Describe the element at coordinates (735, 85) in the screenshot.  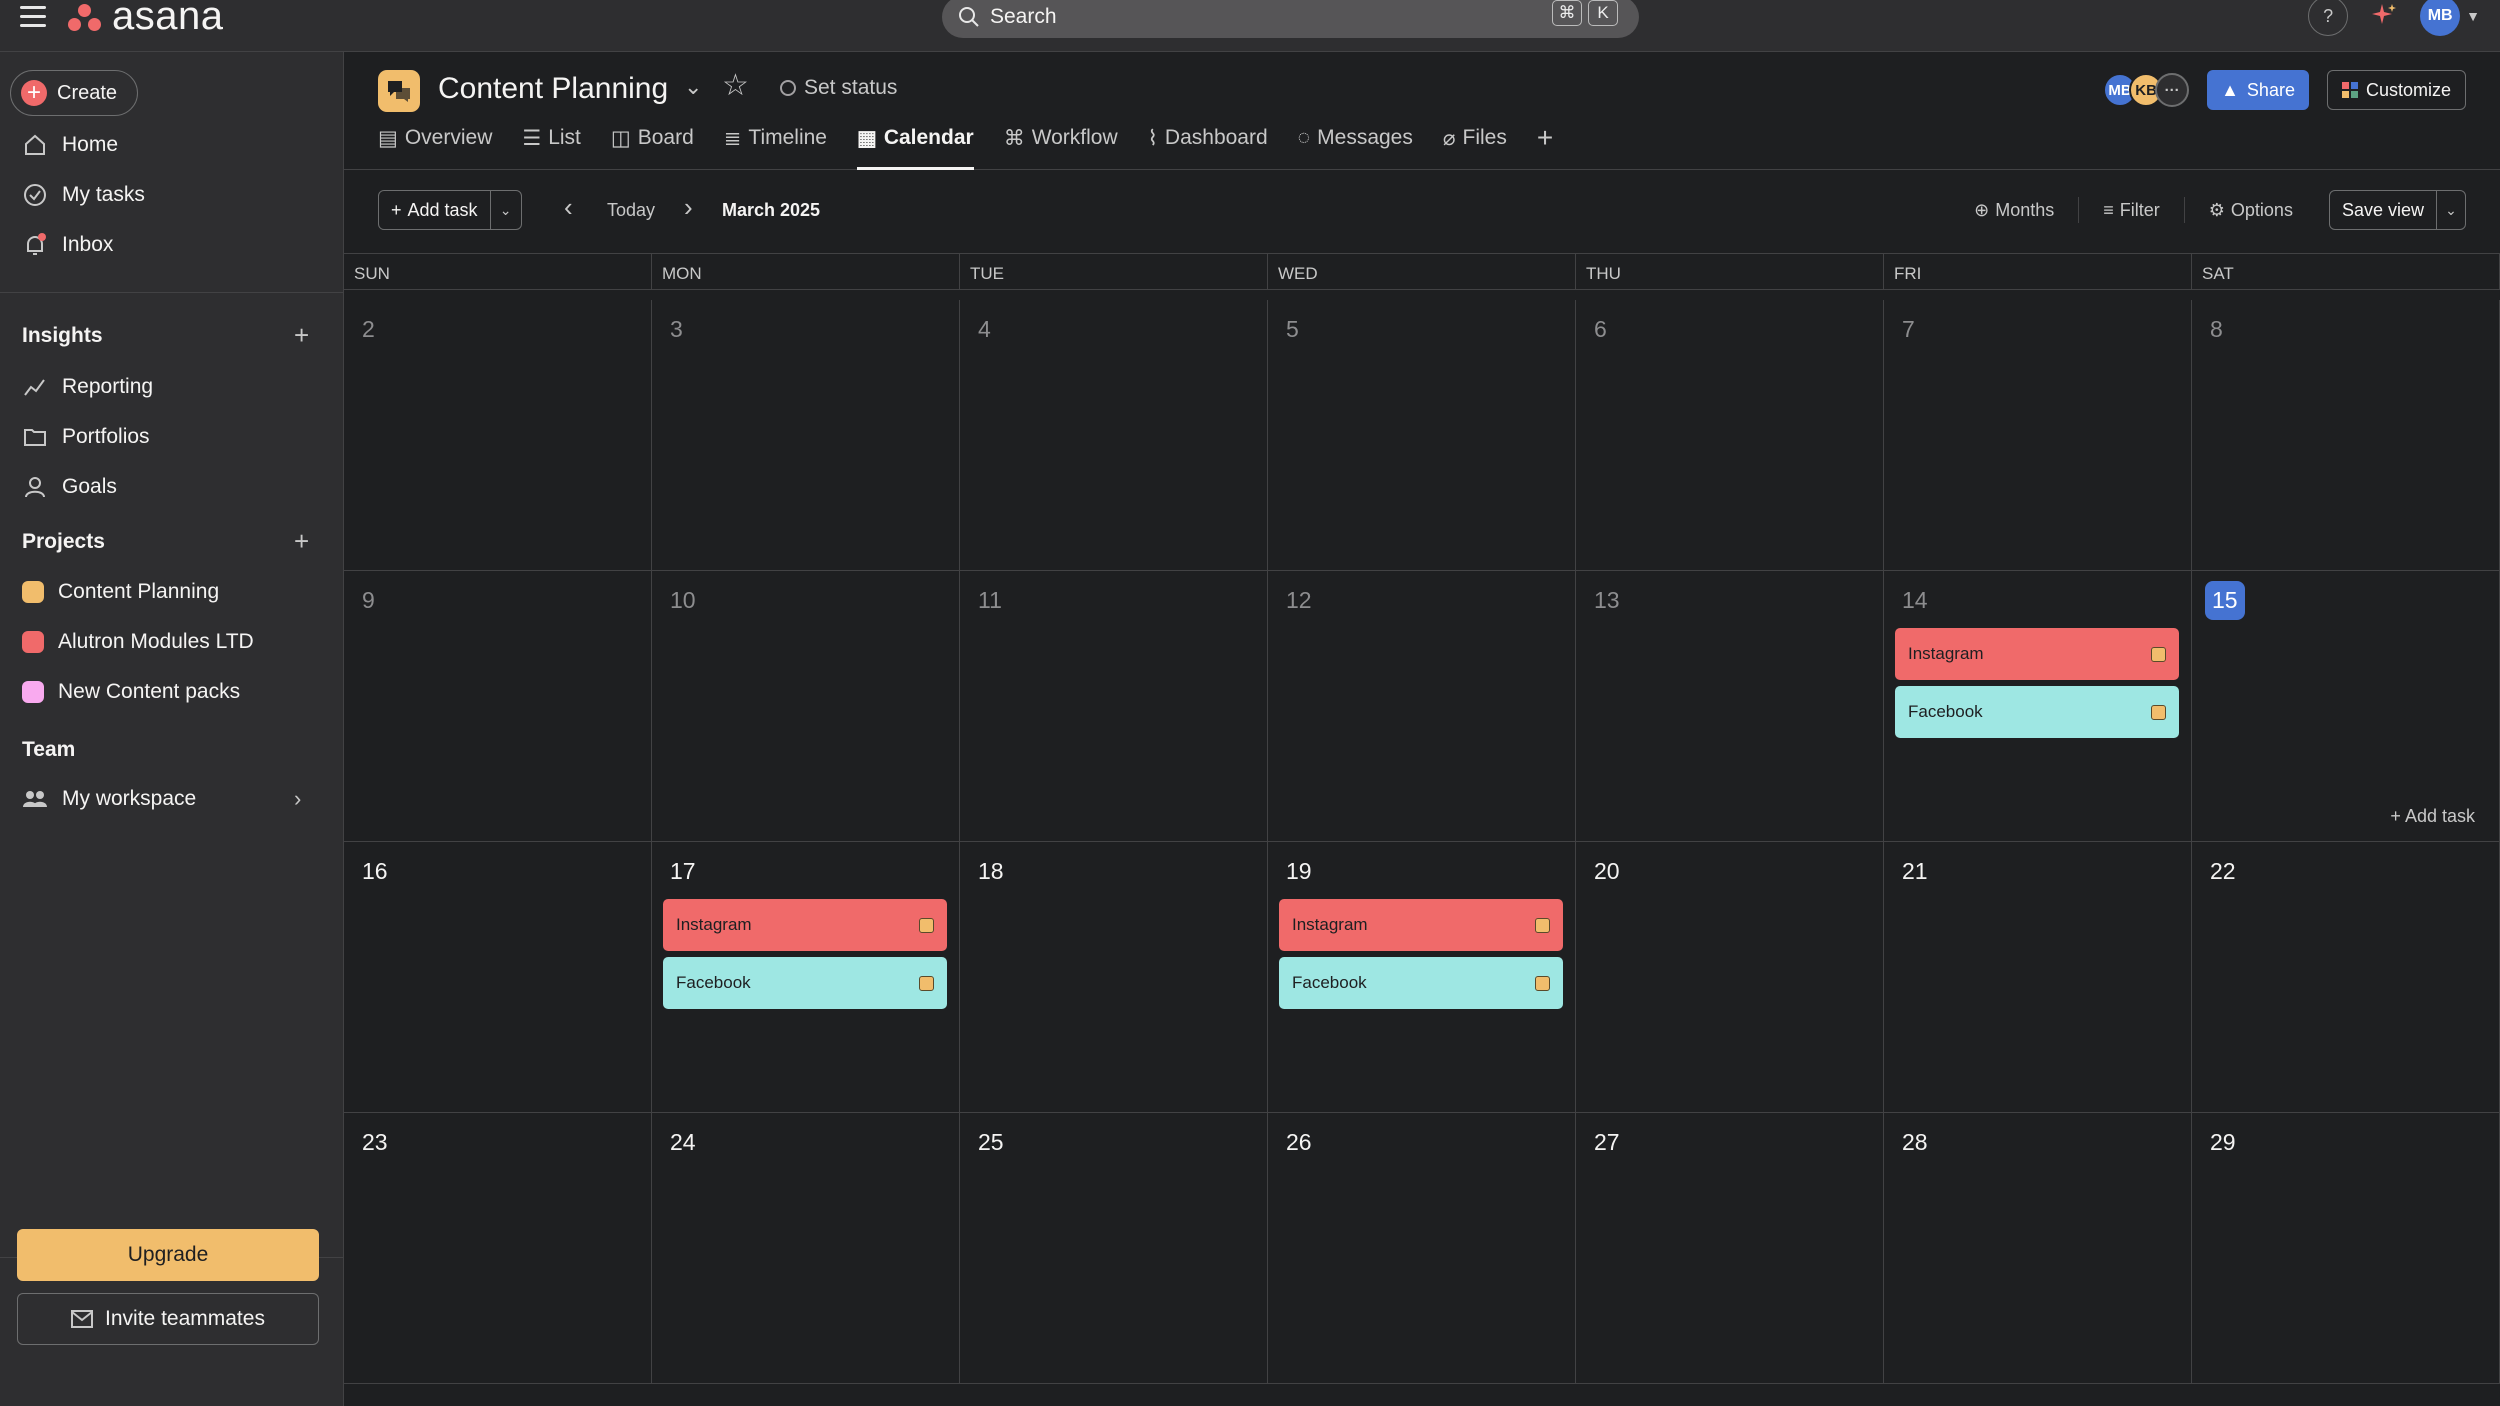
I see `star-icon: ☆` at that location.